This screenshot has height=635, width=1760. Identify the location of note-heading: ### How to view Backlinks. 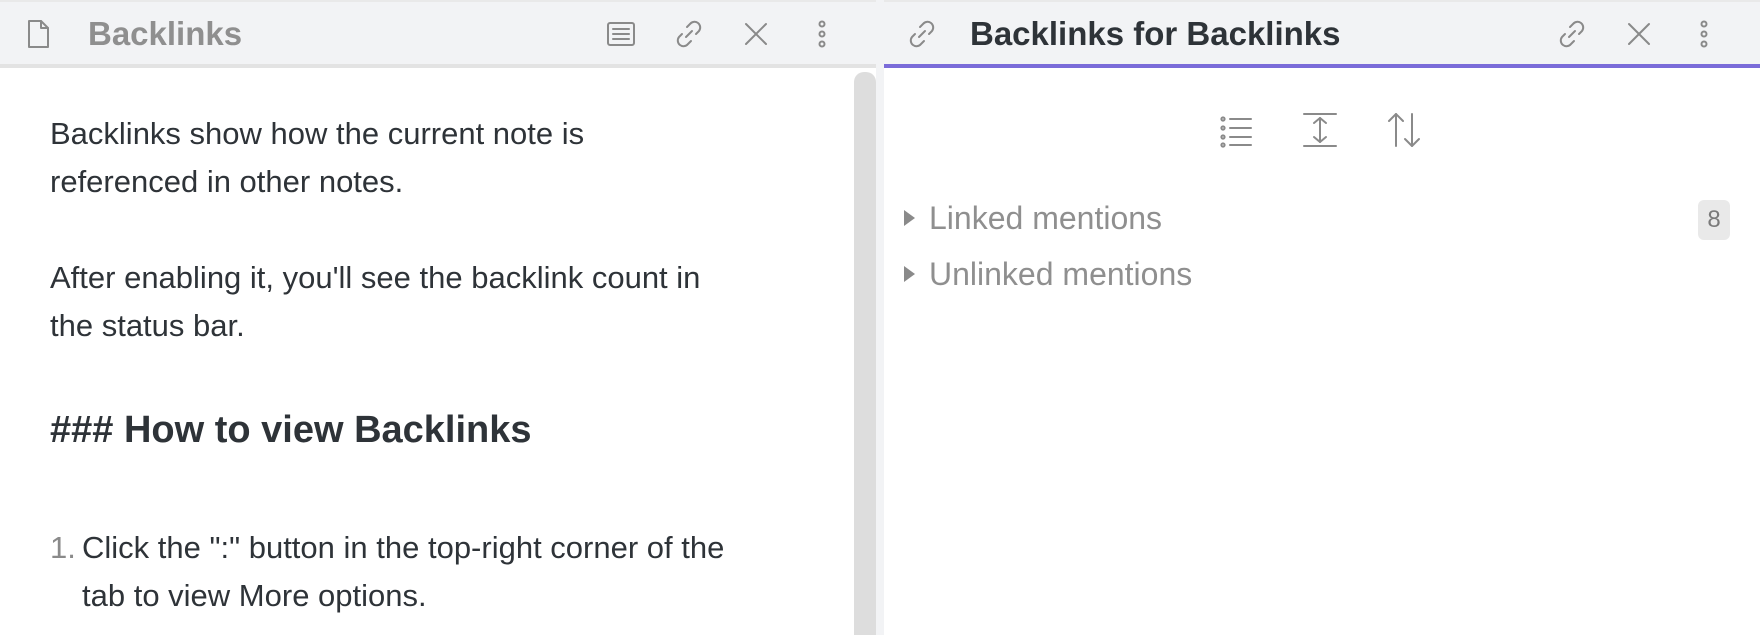
(291, 430).